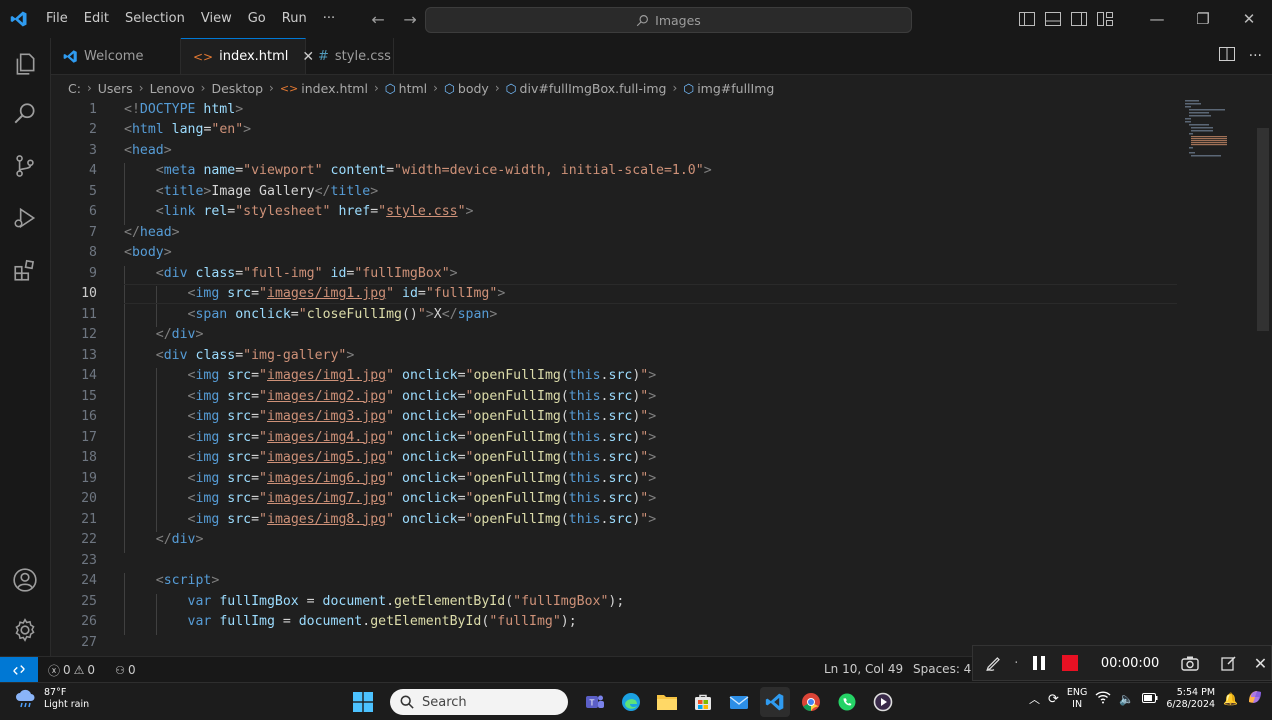 The height and width of the screenshot is (720, 1272). I want to click on pen-icon, so click(993, 663).